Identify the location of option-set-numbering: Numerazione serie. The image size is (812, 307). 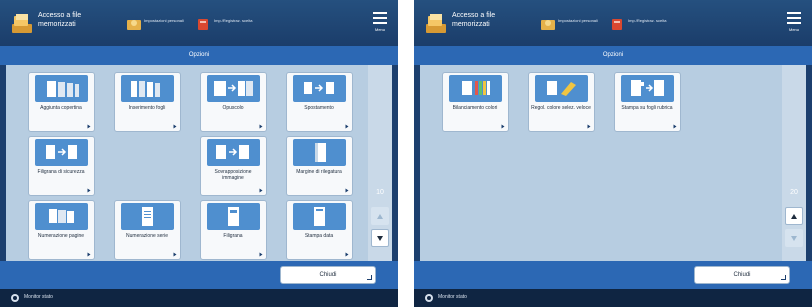
(147, 230).